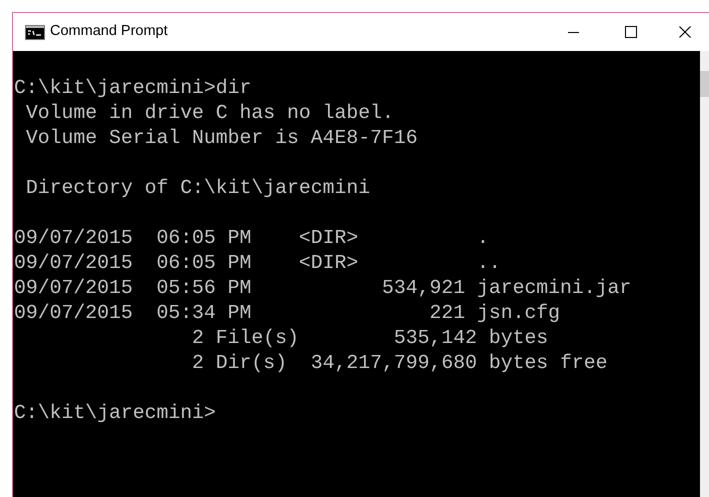  I want to click on console-line: C:\kit\jarecmini>dir, so click(133, 88).